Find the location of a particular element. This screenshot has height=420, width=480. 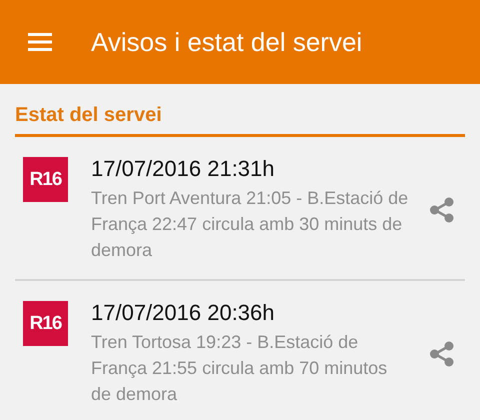

notice-message: Tren Port Aventura 21:05 - B.Estació de França 22:47 circula amb 30 minuts de demora is located at coordinates (250, 224).